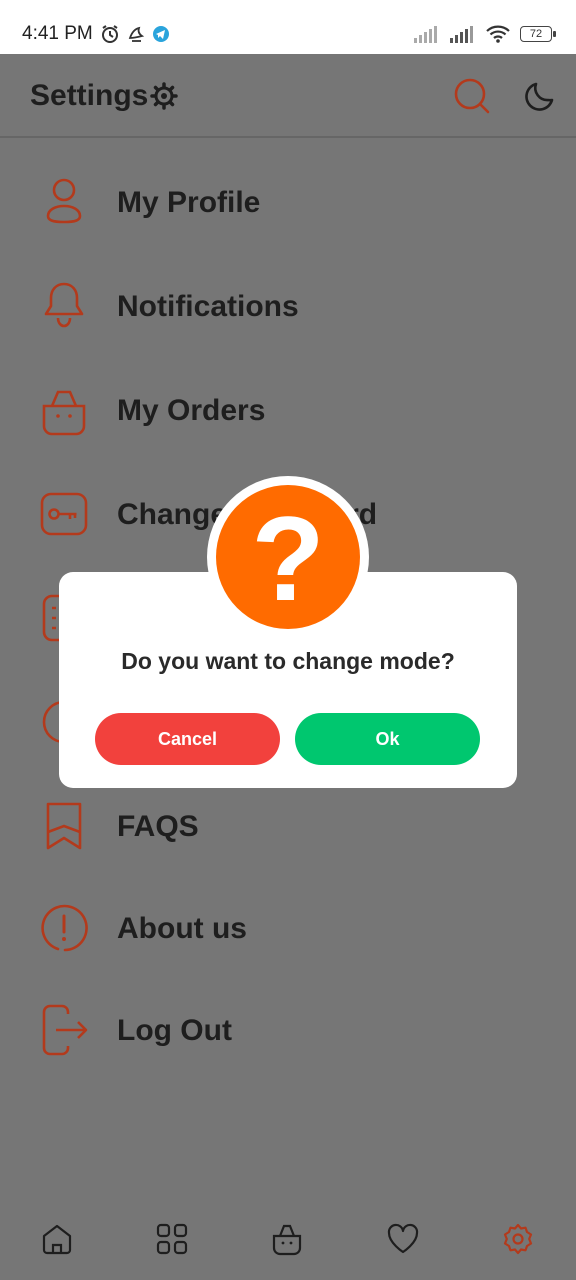 The width and height of the screenshot is (576, 1280). What do you see at coordinates (485, 34) in the screenshot?
I see `status-right-icons: 72` at bounding box center [485, 34].